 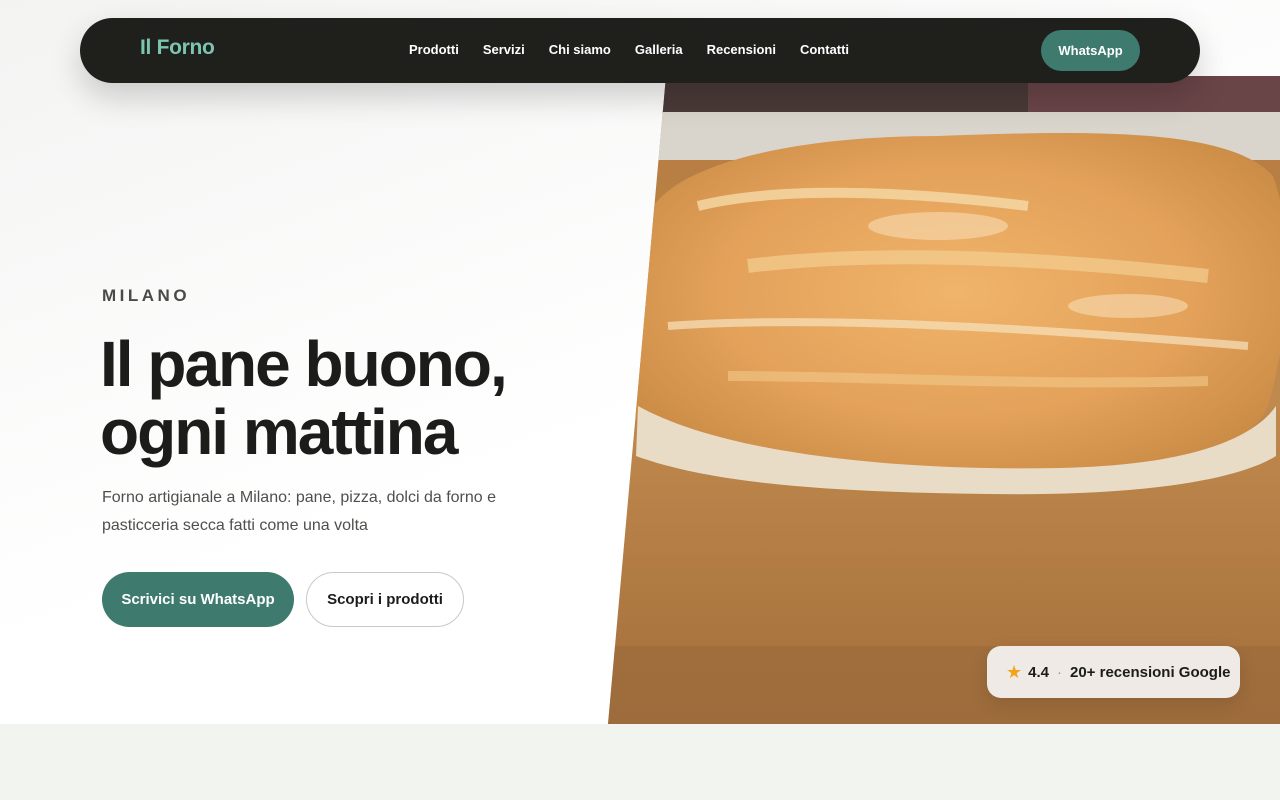 What do you see at coordinates (580, 49) in the screenshot?
I see `nav-link-chi-siamo: Chi siamo` at bounding box center [580, 49].